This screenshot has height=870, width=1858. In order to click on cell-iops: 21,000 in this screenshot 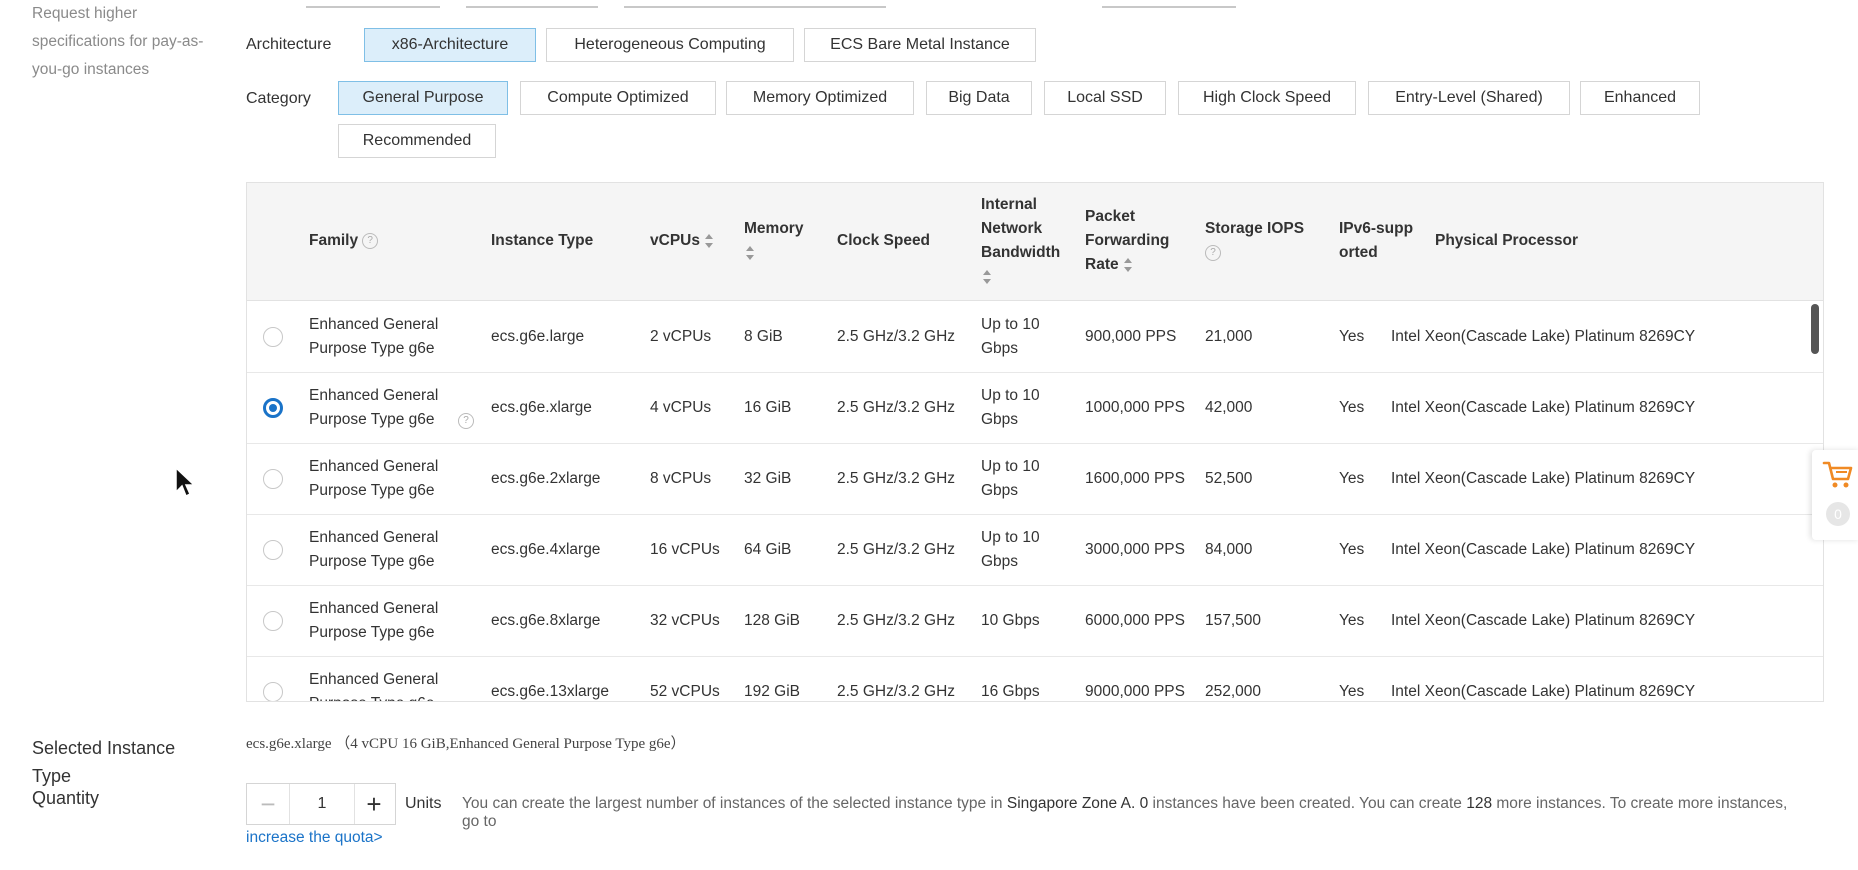, I will do `click(1229, 336)`.